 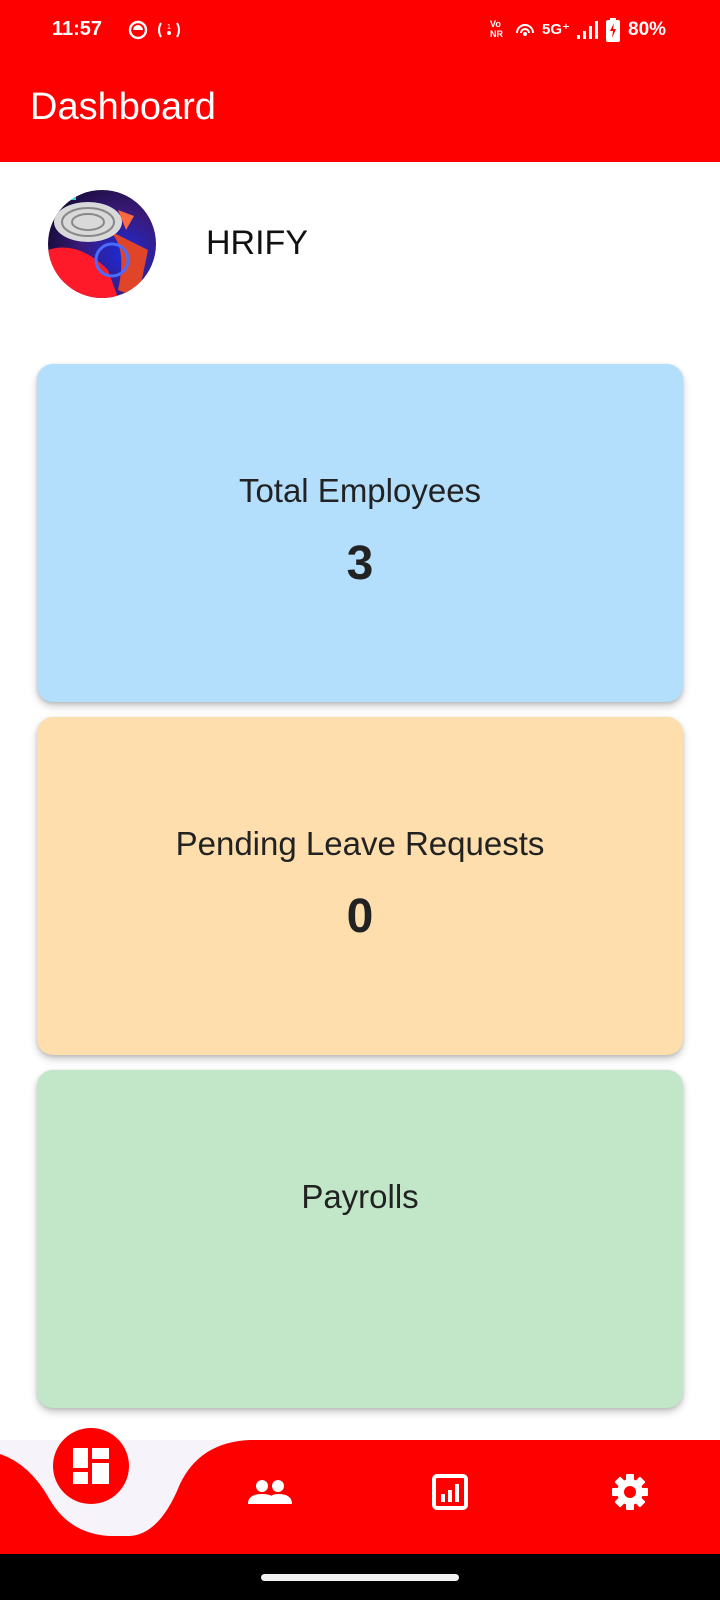 I want to click on nav-settings, so click(x=630, y=1492).